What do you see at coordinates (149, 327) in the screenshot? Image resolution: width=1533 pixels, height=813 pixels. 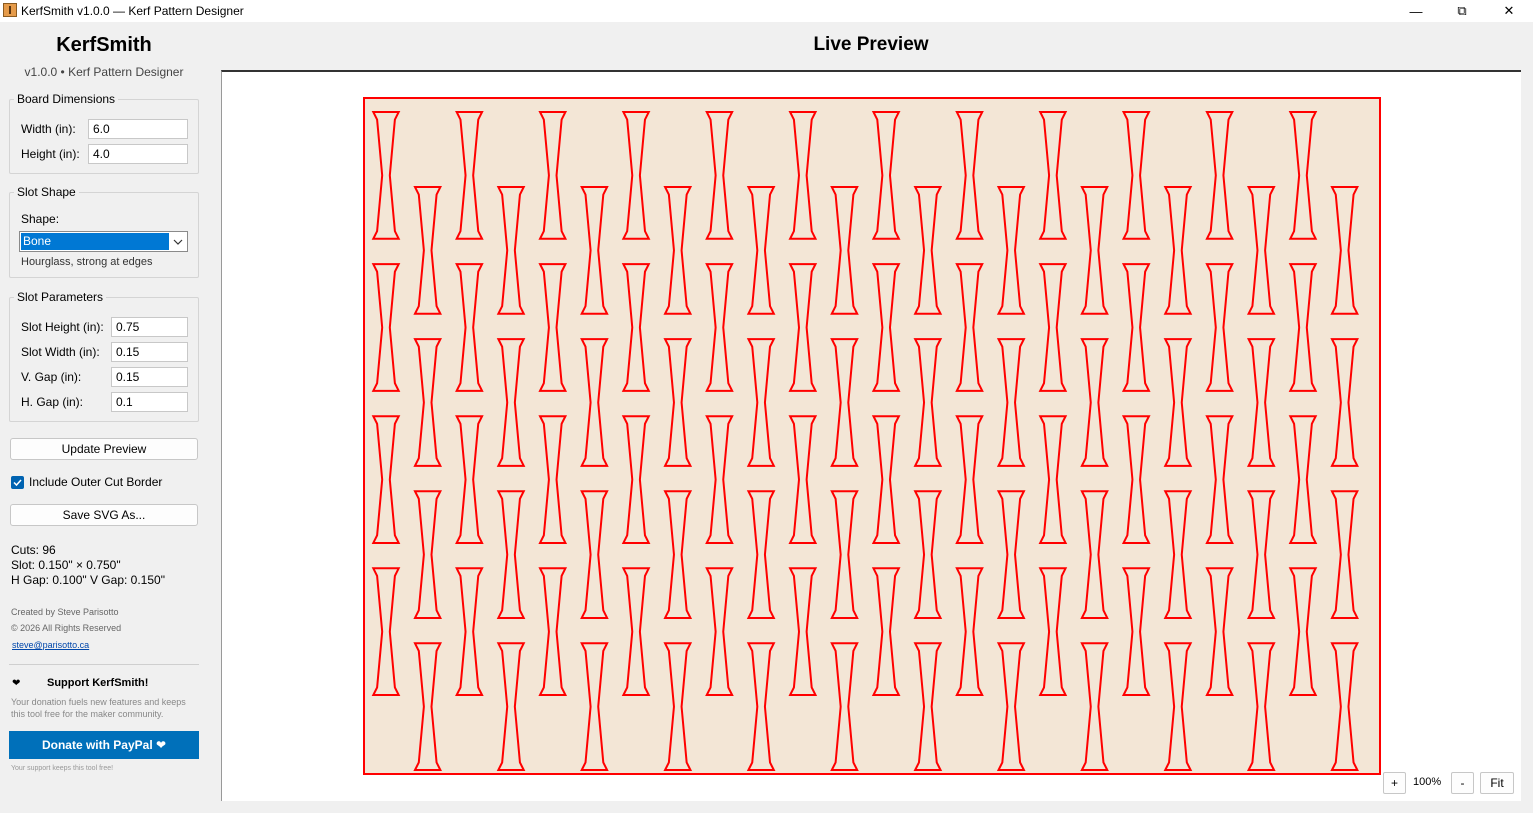 I see `slot-height-input` at bounding box center [149, 327].